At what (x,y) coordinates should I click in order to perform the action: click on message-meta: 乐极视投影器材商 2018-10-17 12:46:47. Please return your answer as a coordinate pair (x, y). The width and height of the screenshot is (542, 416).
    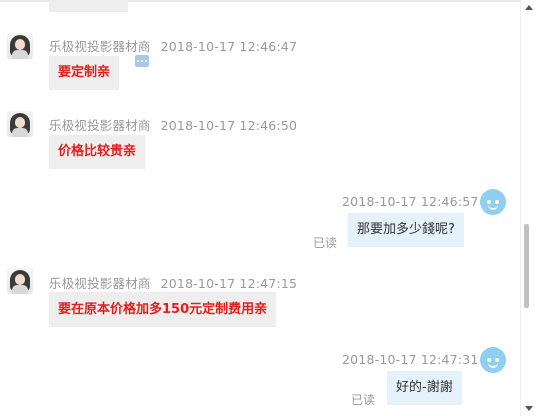
    Looking at the image, I should click on (173, 45).